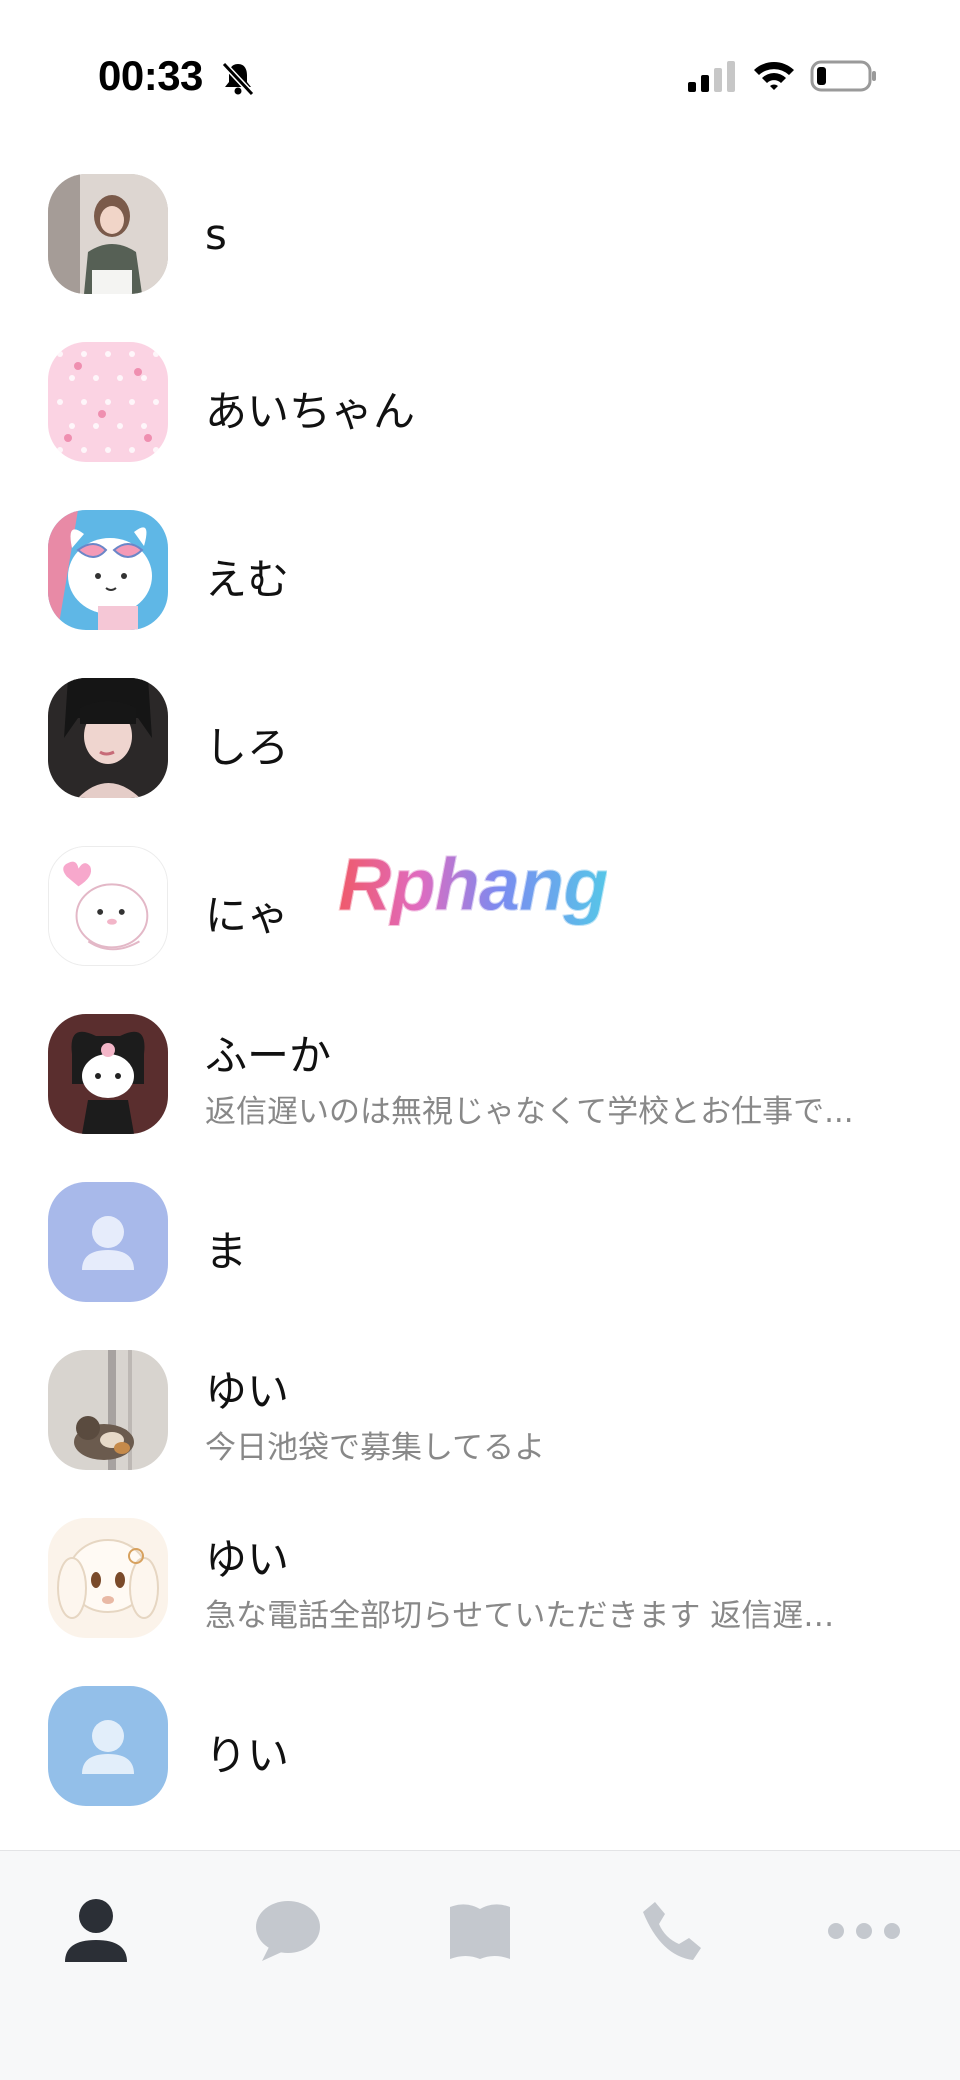 Image resolution: width=960 pixels, height=2080 pixels. I want to click on status-bar: 00:33, so click(480, 75).